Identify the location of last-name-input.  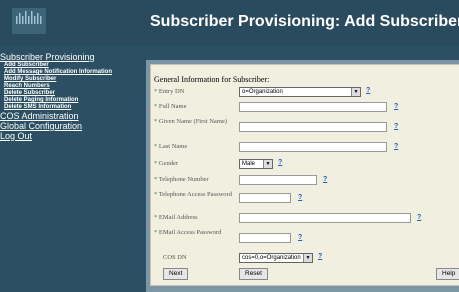
(313, 147).